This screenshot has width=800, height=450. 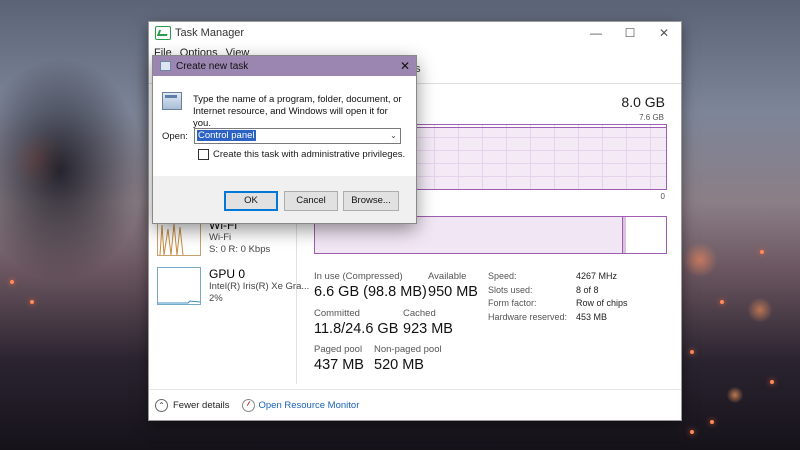 I want to click on wifi-thumbnail, so click(x=179, y=237).